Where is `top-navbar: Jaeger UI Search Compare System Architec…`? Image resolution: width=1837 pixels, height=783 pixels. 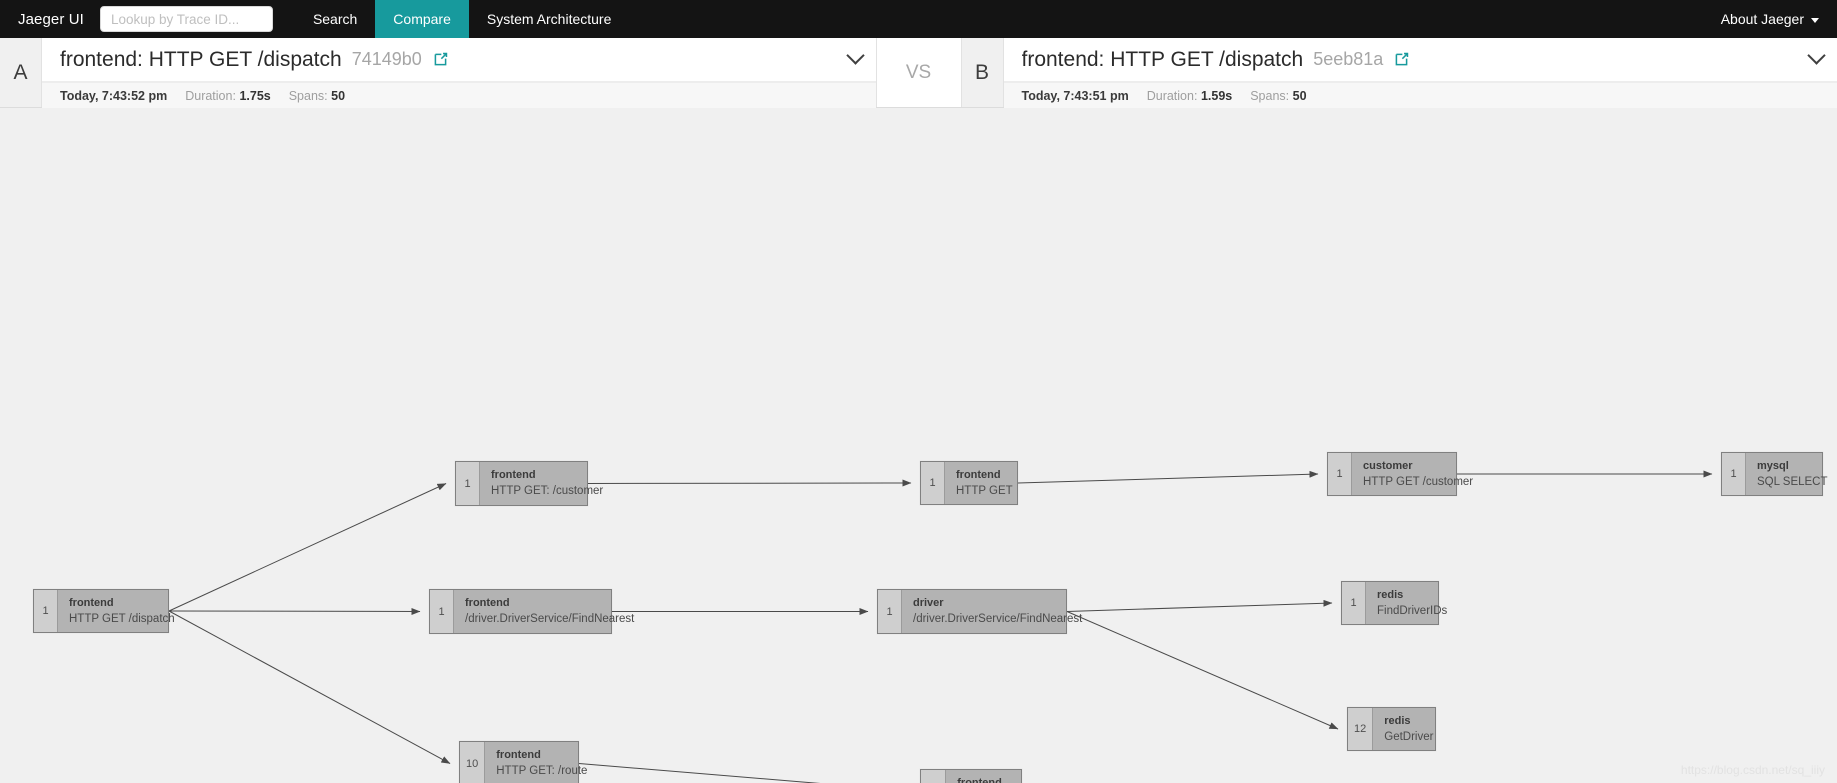 top-navbar: Jaeger UI Search Compare System Architec… is located at coordinates (918, 19).